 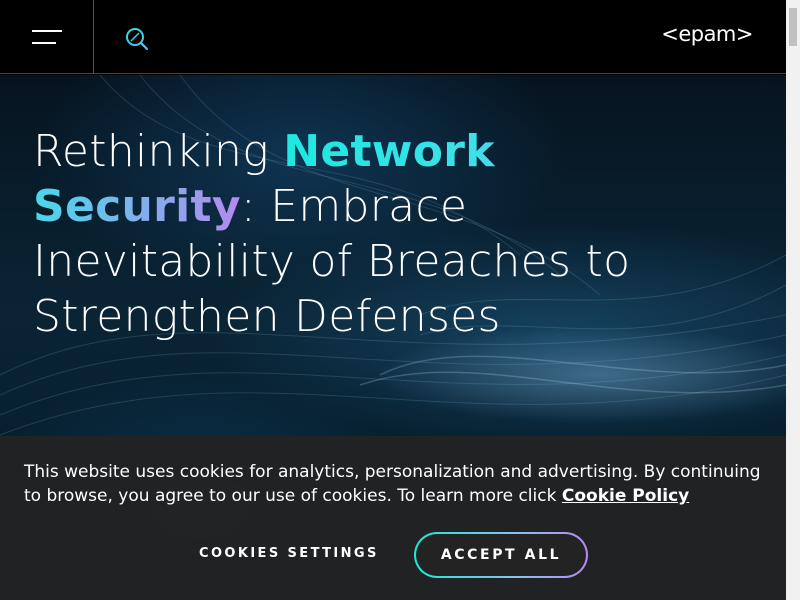 What do you see at coordinates (707, 34) in the screenshot?
I see `epam-logo: <epam>` at bounding box center [707, 34].